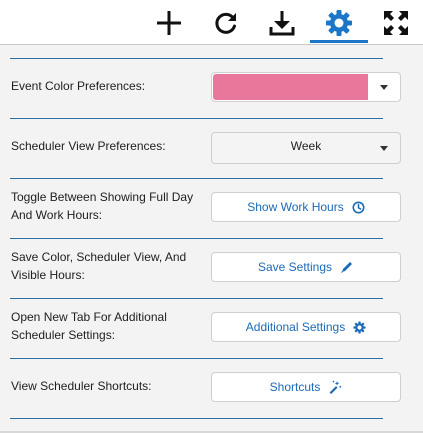 The image size is (423, 433). What do you see at coordinates (295, 327) in the screenshot?
I see `additional-settings-button-label: Additional Settings` at bounding box center [295, 327].